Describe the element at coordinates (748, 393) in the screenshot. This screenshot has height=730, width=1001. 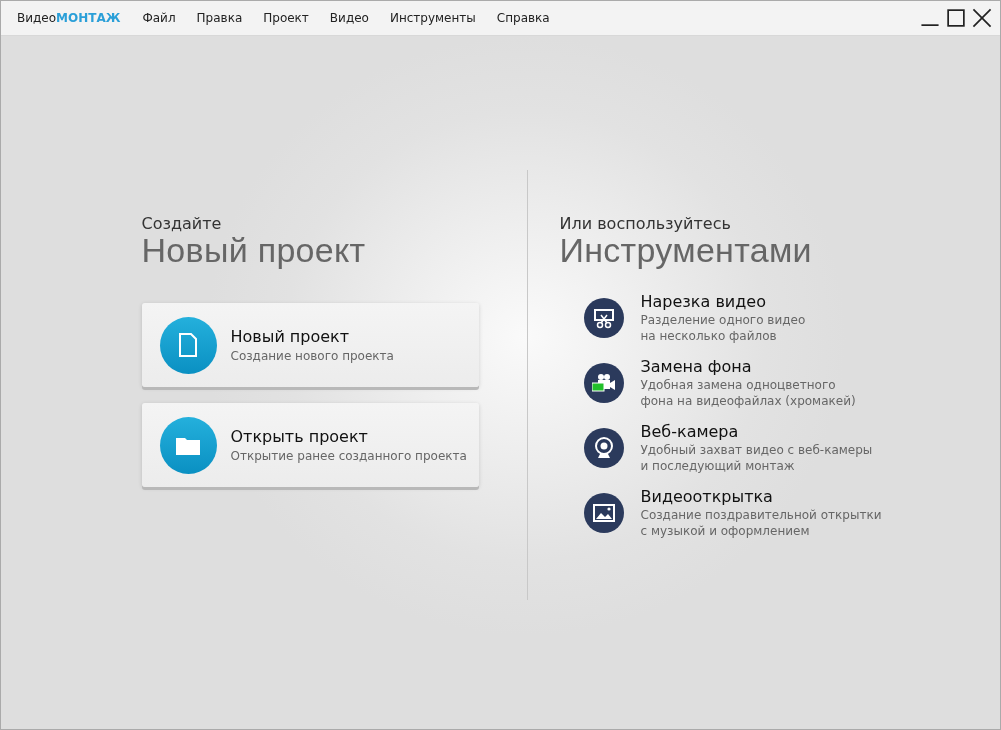
I see `tool-description: Удобная замена одноцветного фона на видеофайлах (хромакей)` at that location.